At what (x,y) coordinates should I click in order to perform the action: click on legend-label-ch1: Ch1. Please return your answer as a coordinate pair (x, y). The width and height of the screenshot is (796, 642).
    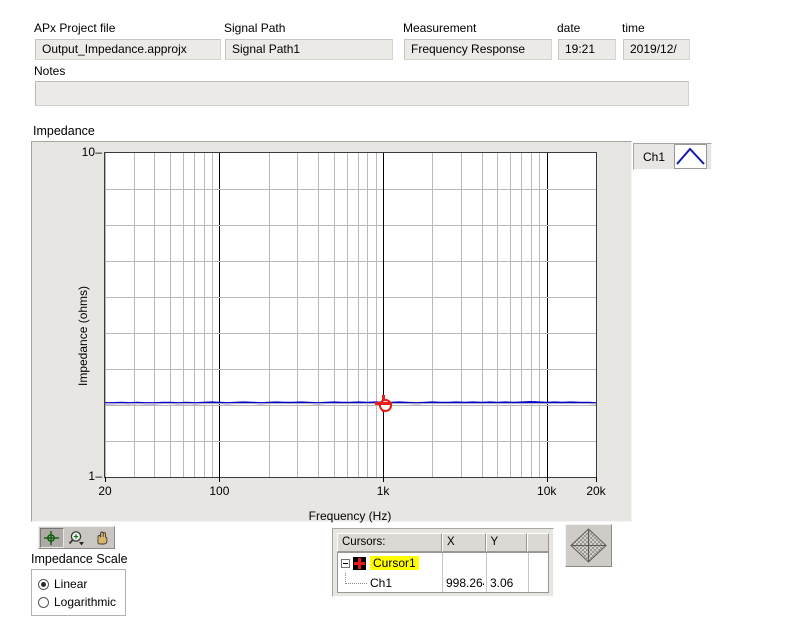
    Looking at the image, I should click on (653, 156).